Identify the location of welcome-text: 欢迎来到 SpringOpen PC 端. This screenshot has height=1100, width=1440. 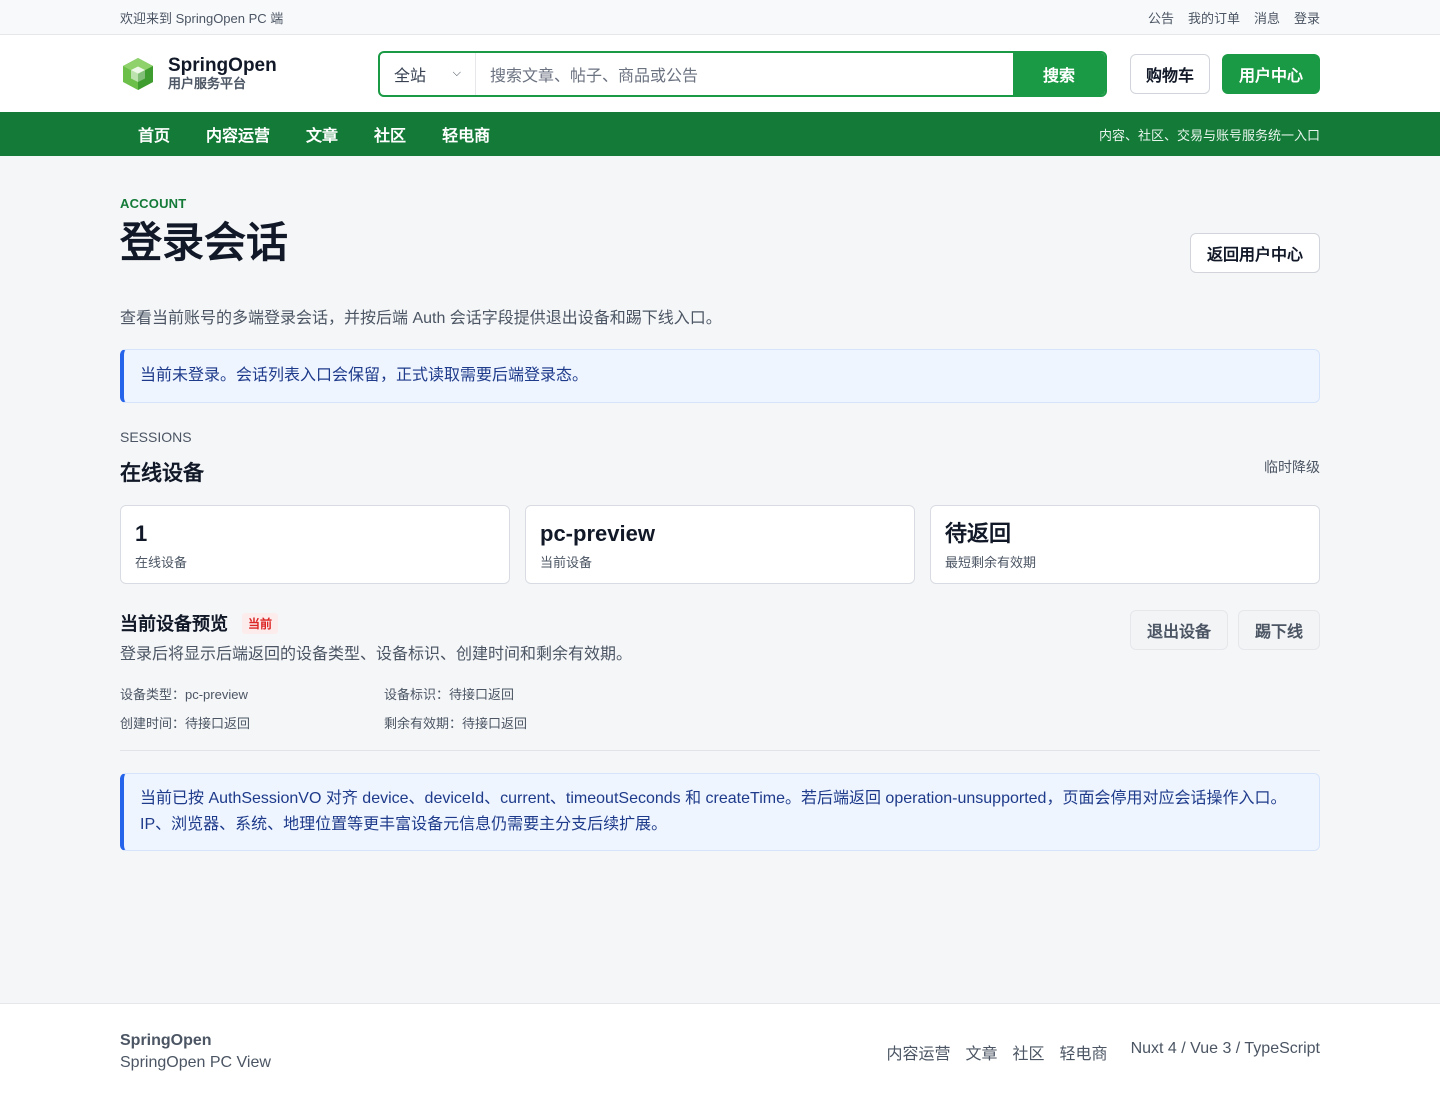
(202, 18).